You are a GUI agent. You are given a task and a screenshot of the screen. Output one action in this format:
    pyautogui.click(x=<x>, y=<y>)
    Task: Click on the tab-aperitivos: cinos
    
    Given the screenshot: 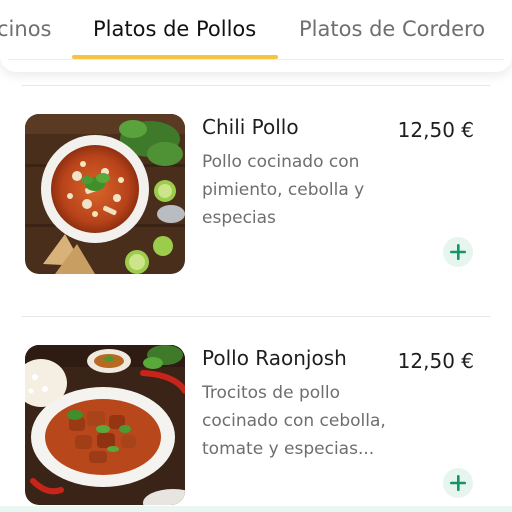 What is the action you would take?
    pyautogui.click(x=25, y=29)
    